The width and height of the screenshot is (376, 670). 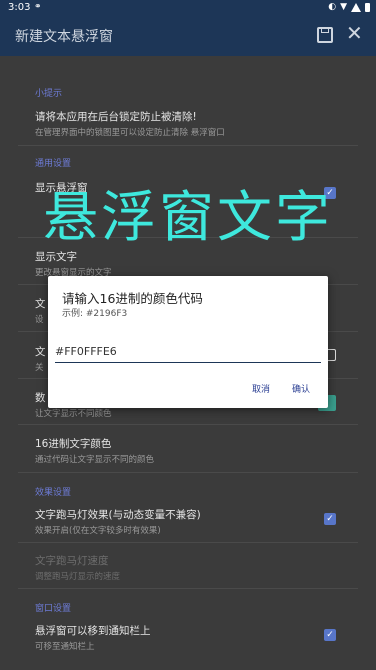 I want to click on link-icon: ⚭, so click(x=38, y=7).